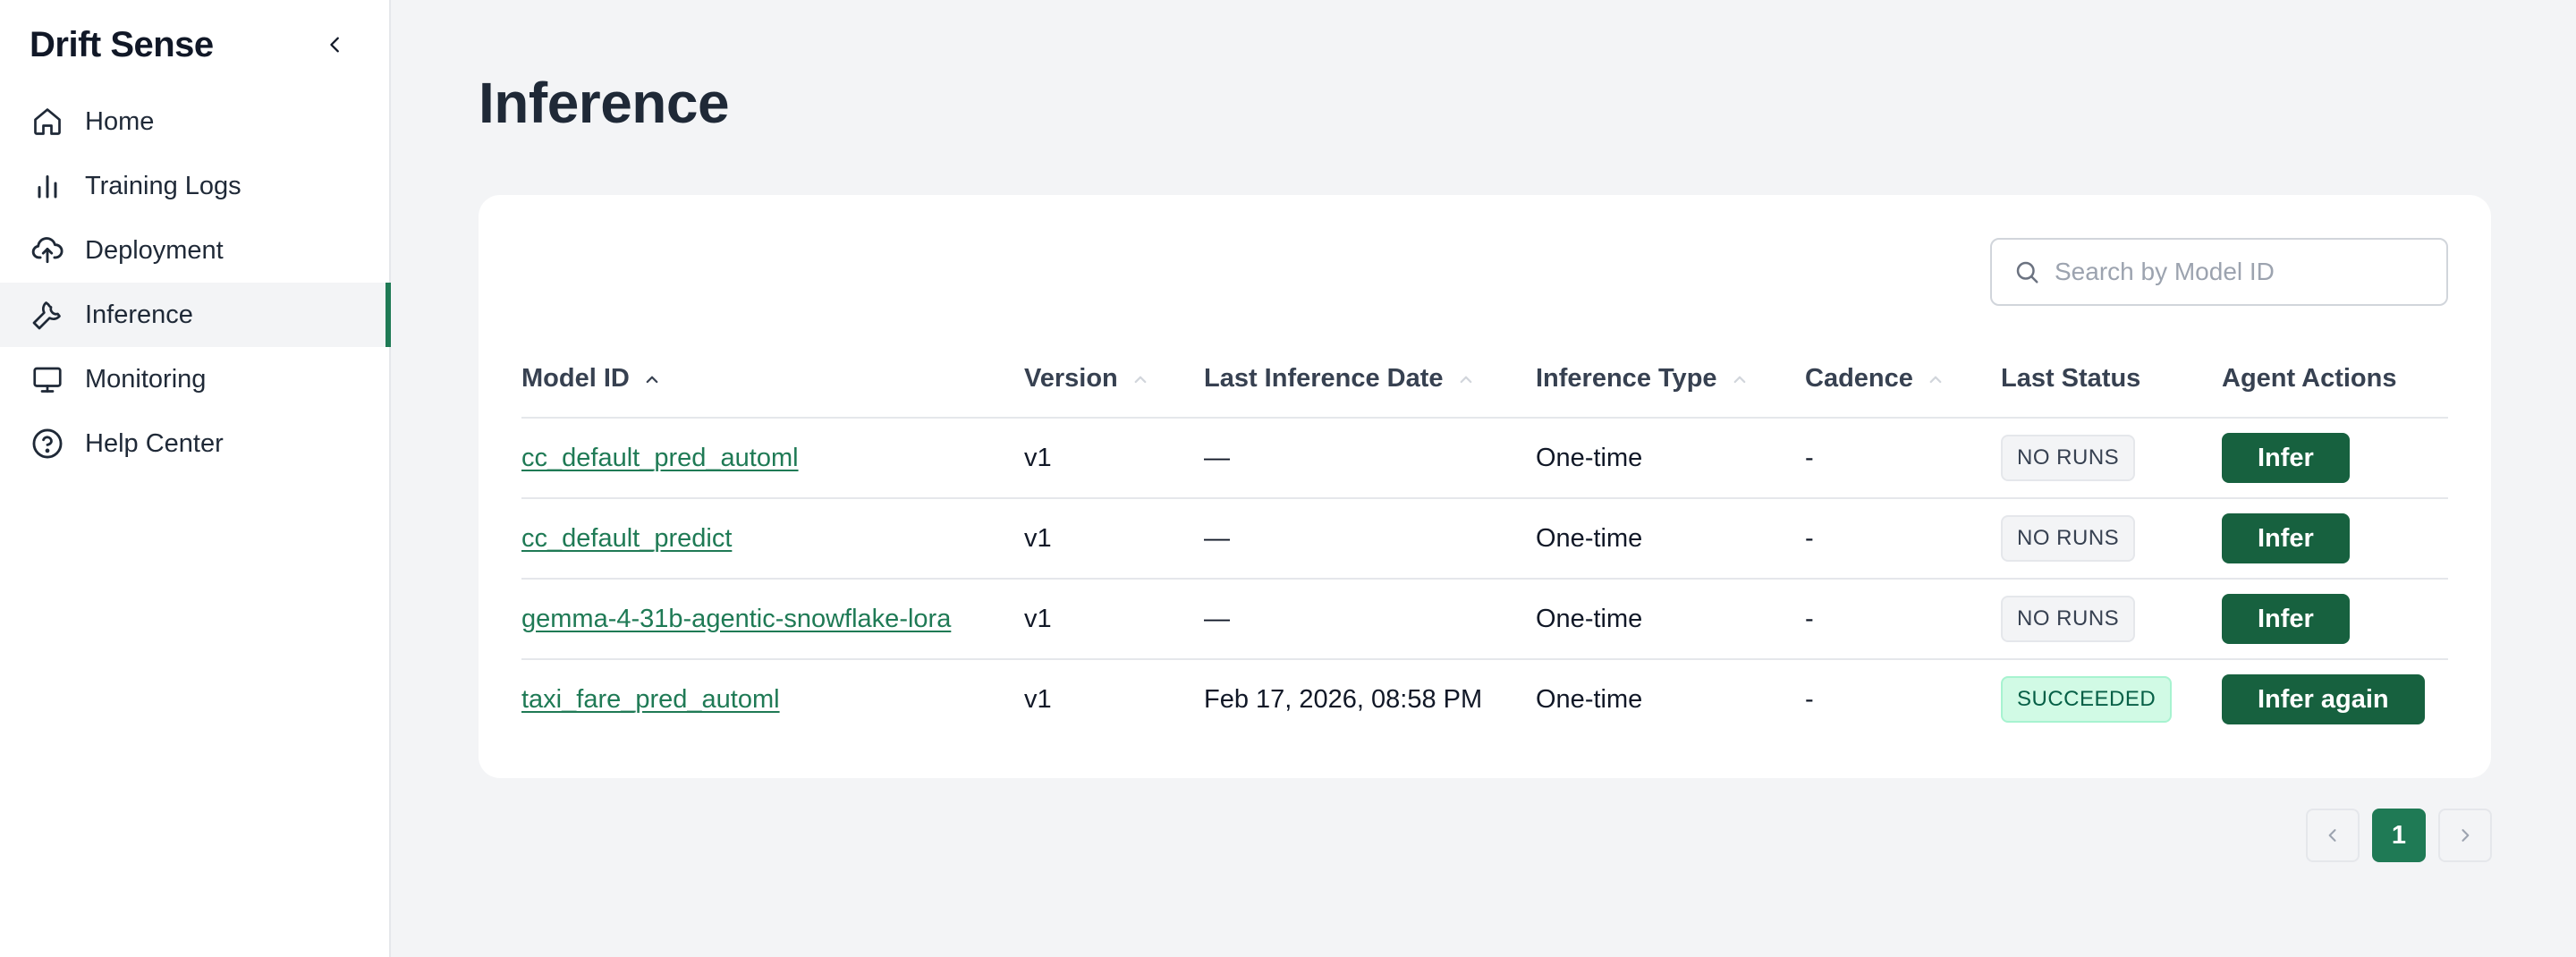  Describe the element at coordinates (163, 185) in the screenshot. I see `sidebar-item-label: Training Logs` at that location.